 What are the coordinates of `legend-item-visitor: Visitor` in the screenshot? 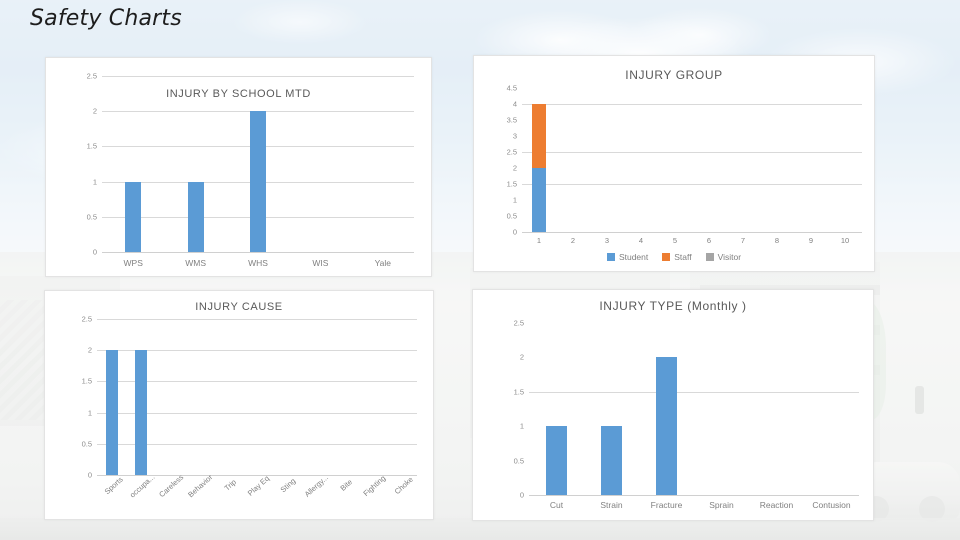 It's located at (723, 257).